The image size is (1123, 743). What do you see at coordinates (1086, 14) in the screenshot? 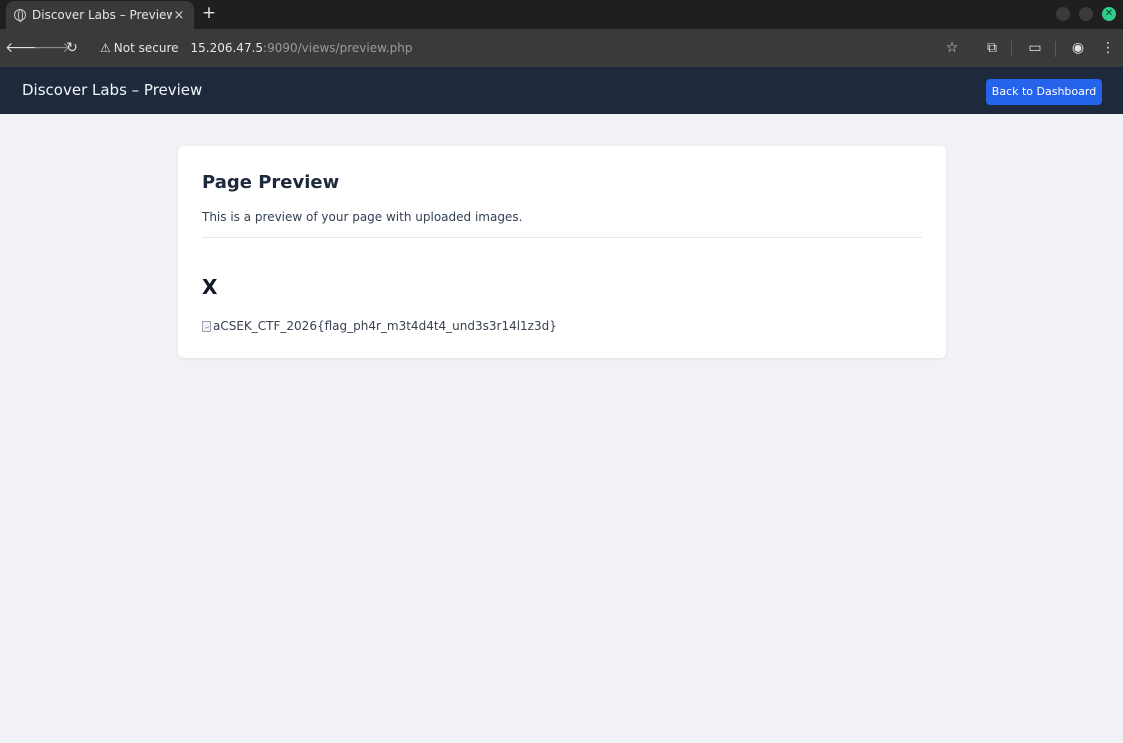
I see `maximize-button` at bounding box center [1086, 14].